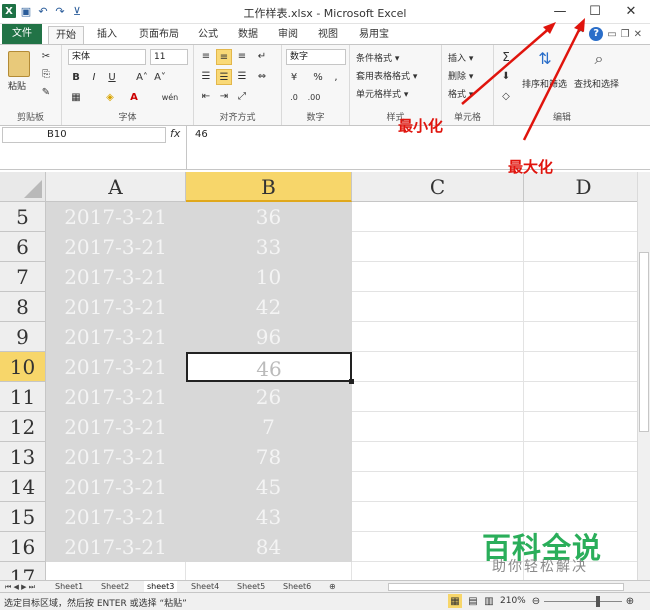 The image size is (650, 610). Describe the element at coordinates (112, 78) in the screenshot. I see `underline-button: U` at that location.